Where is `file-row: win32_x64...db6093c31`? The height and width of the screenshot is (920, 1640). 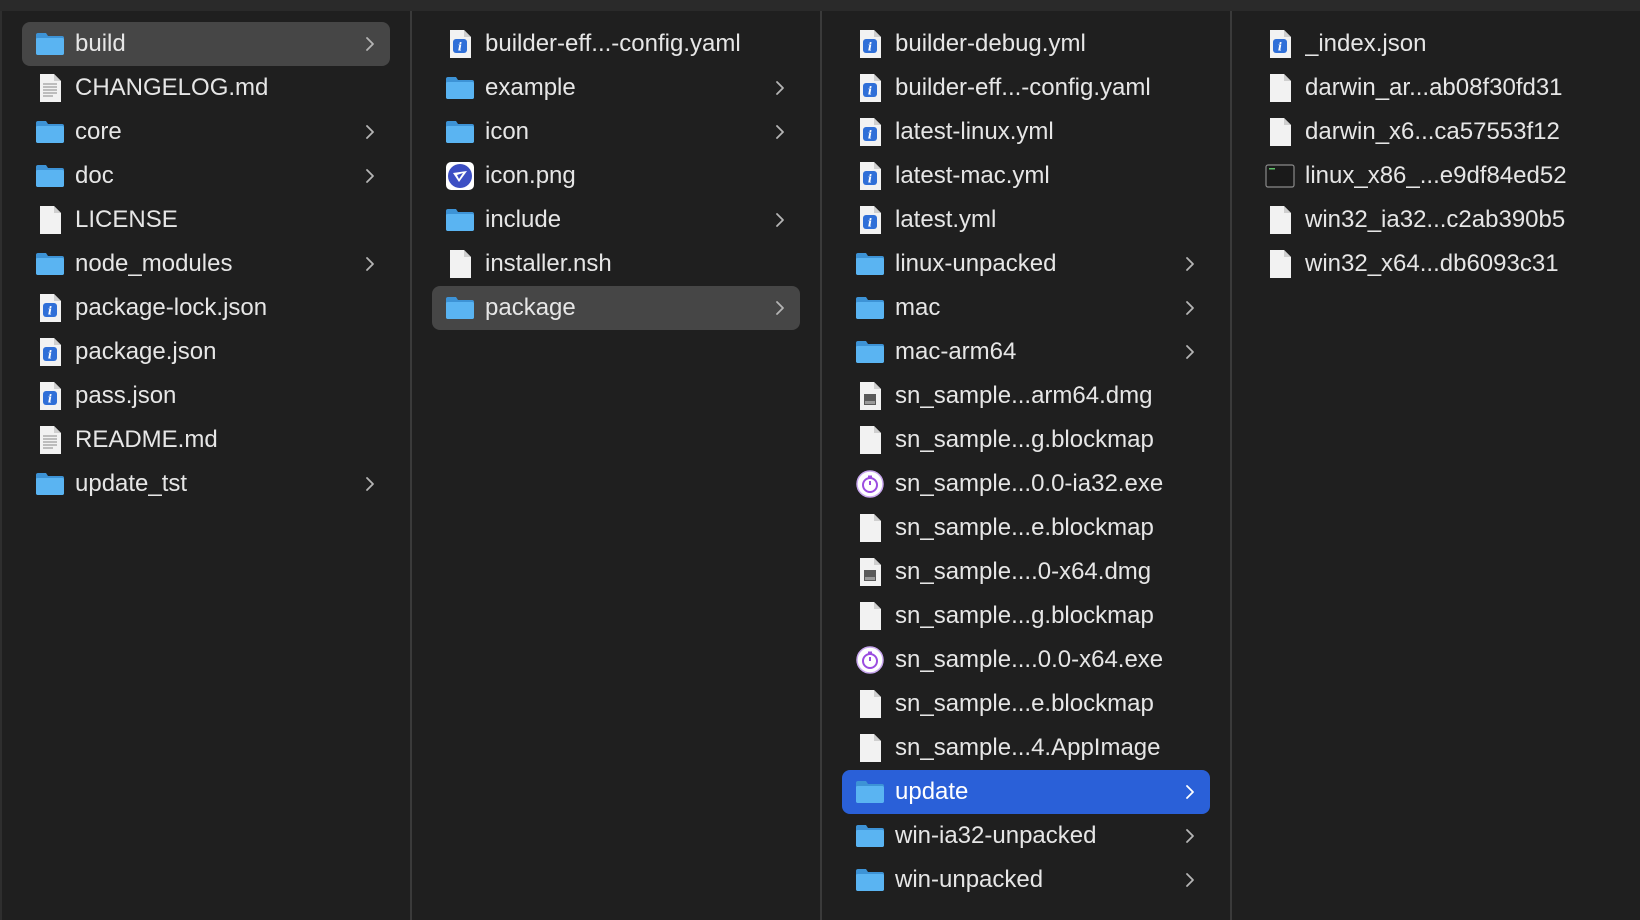
file-row: win32_x64...db6093c31 is located at coordinates (1436, 264).